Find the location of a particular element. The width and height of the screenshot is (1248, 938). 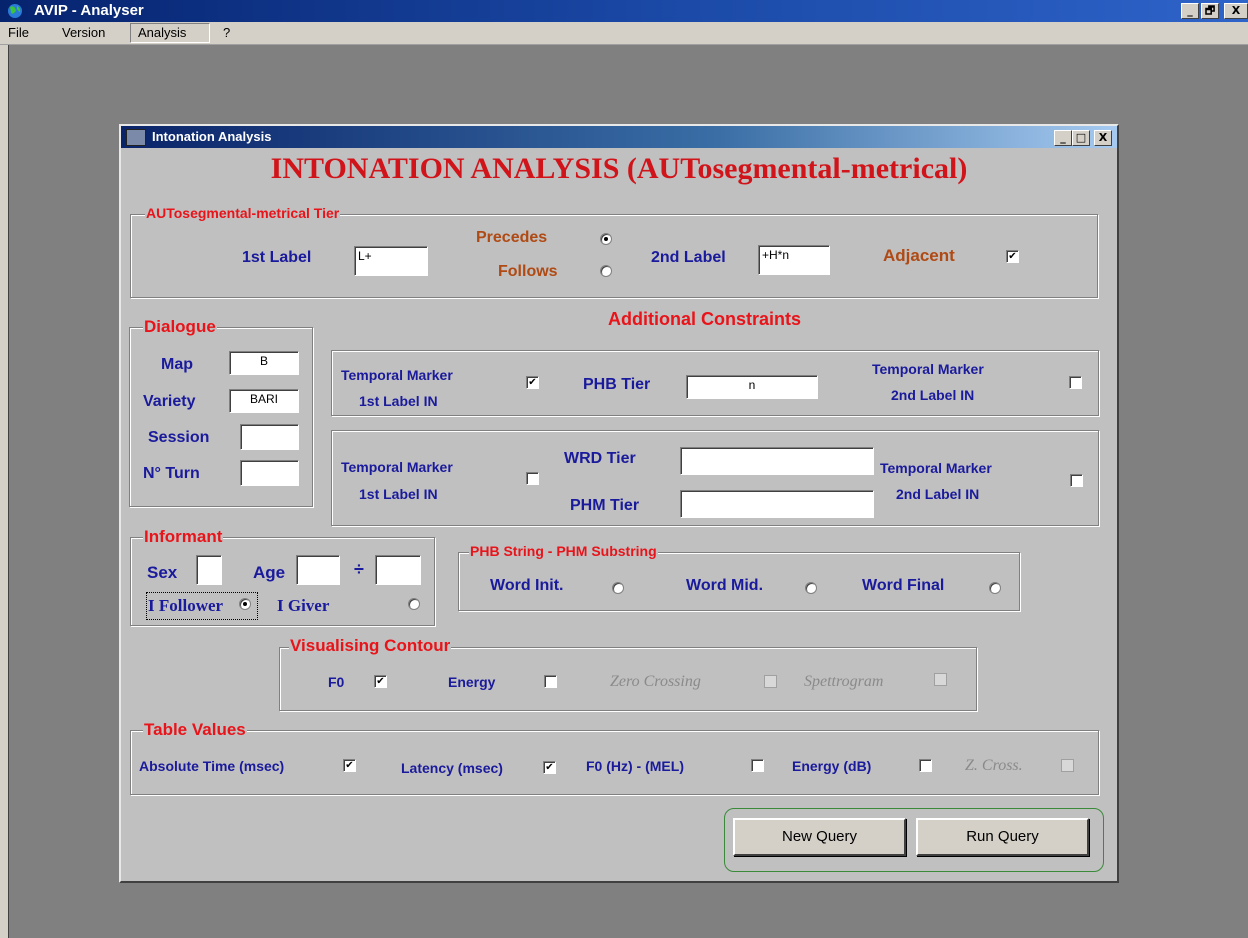

word-init-radio is located at coordinates (618, 588).